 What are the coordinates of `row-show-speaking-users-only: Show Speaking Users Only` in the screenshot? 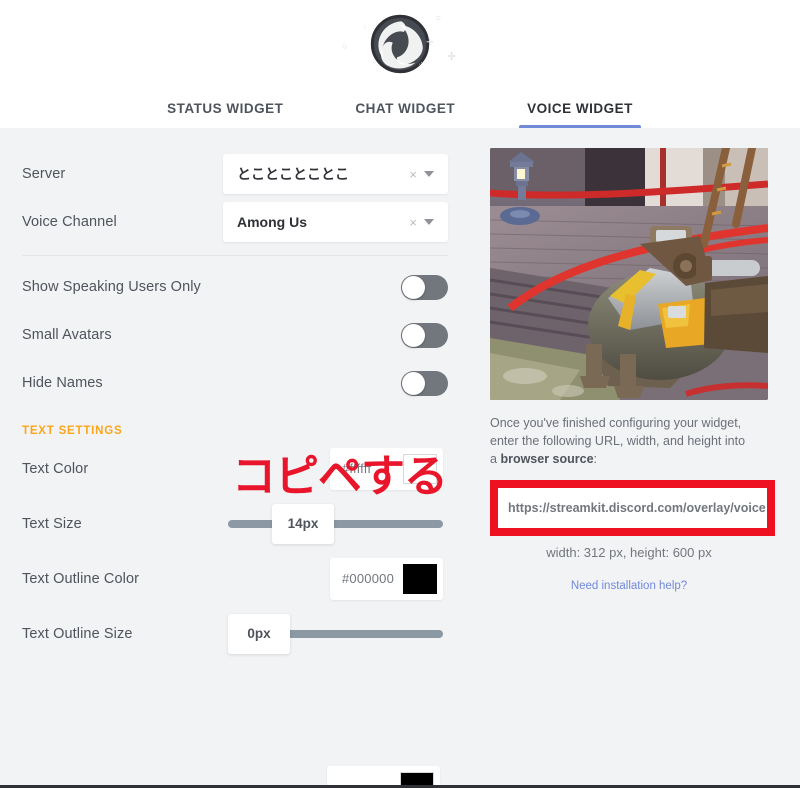 It's located at (235, 287).